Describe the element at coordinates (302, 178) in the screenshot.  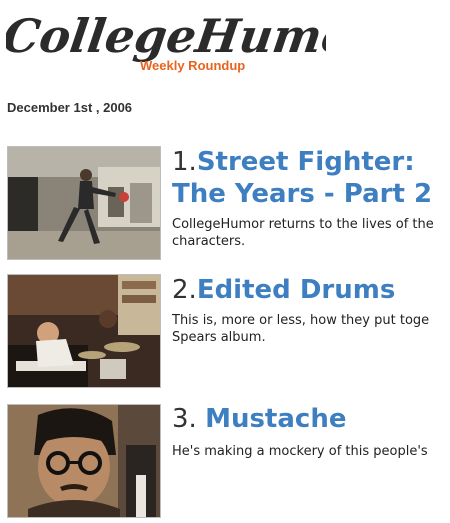
I see `video-title-link: Street Fighter: The Years - Part 2` at that location.